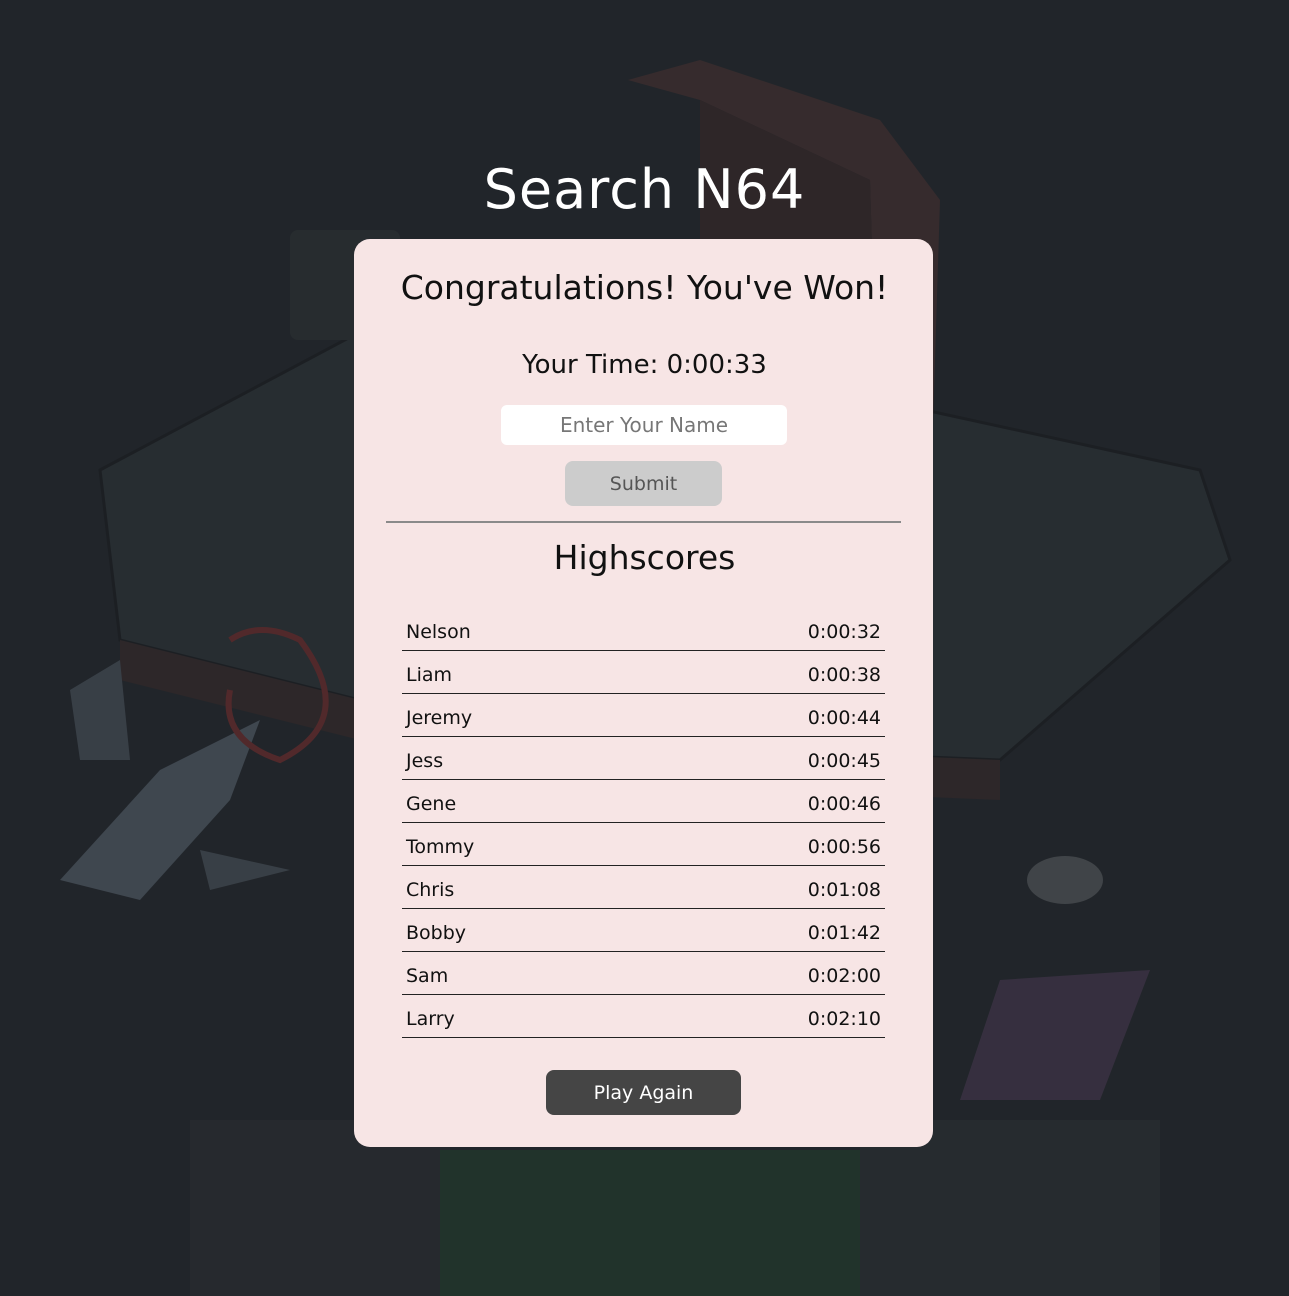  What do you see at coordinates (643, 973) in the screenshot?
I see `table-row: Sam 0:02:00` at bounding box center [643, 973].